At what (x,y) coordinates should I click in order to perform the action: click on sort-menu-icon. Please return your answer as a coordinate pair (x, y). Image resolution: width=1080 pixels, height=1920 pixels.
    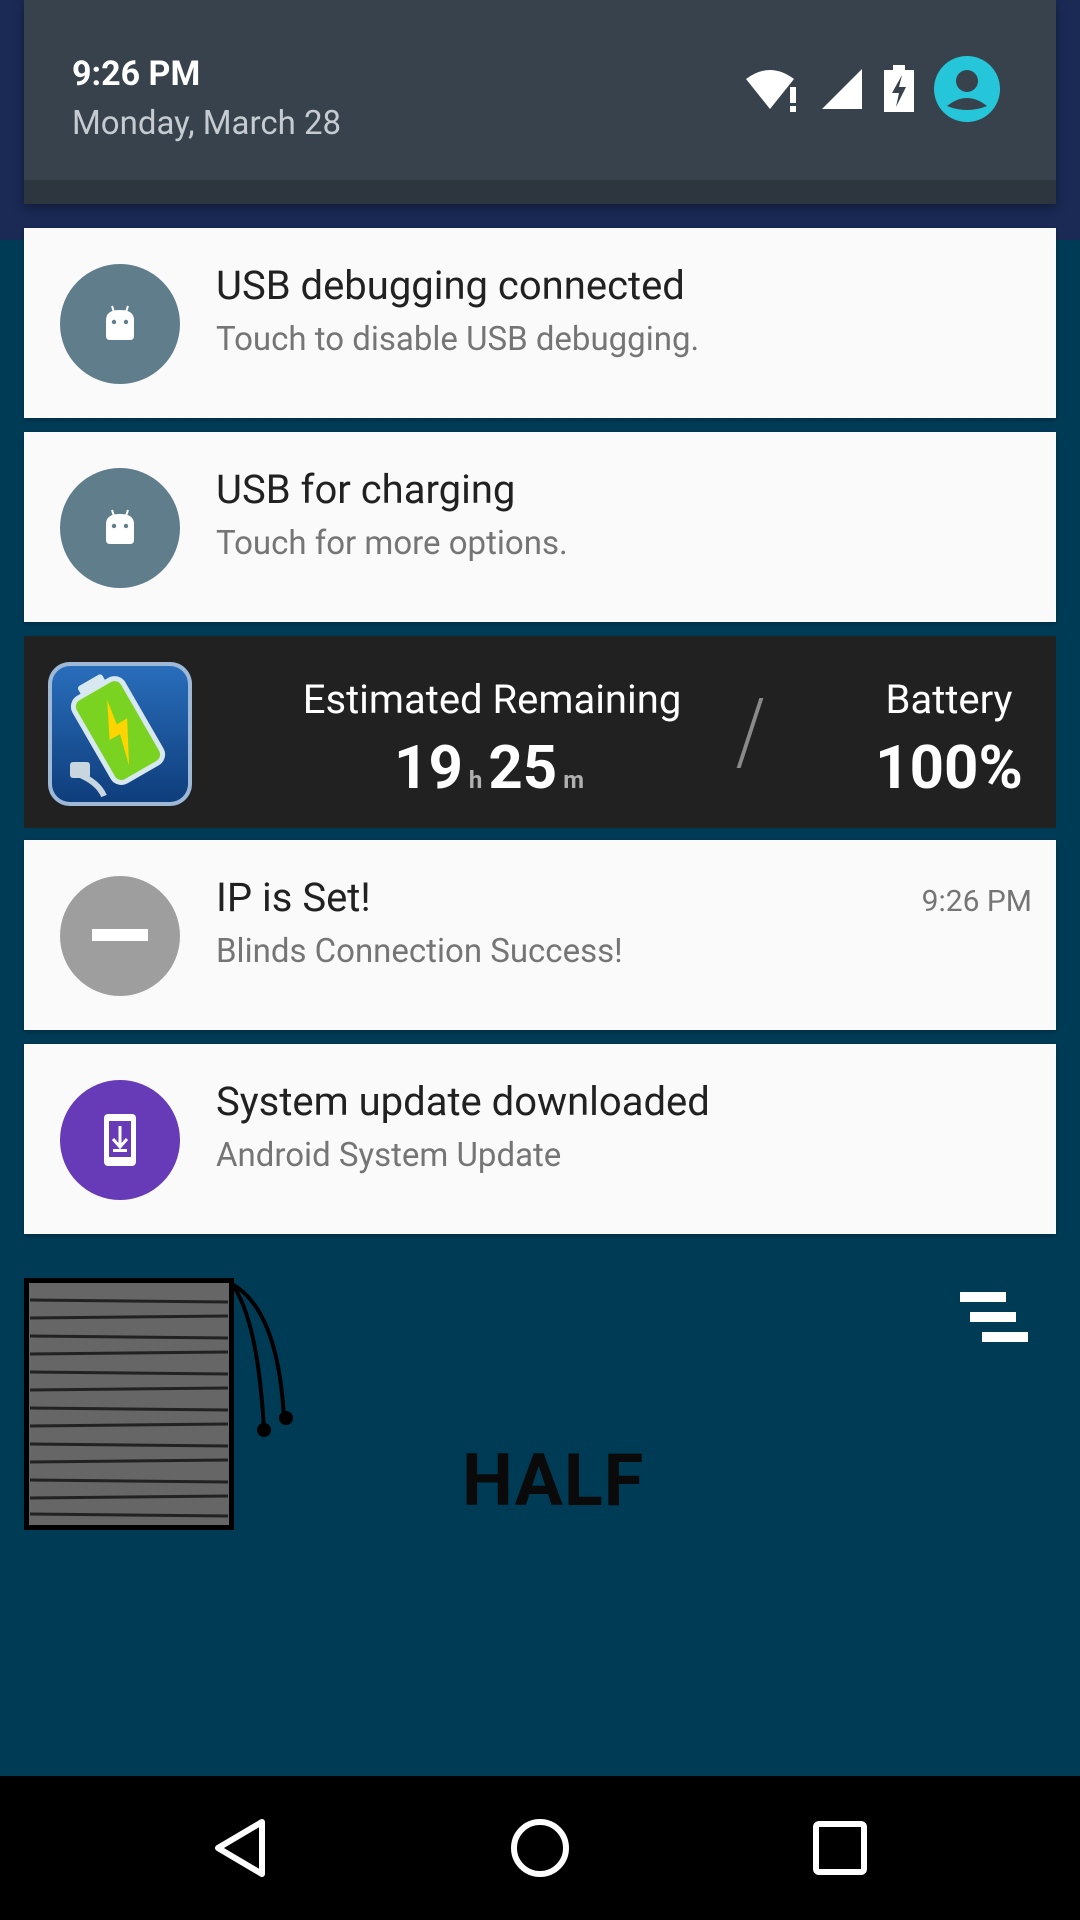
    Looking at the image, I should click on (994, 1319).